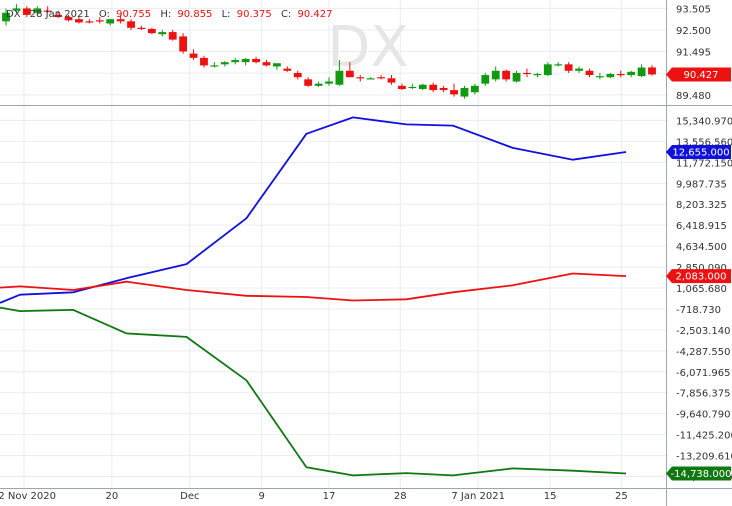 The image size is (732, 506). Describe the element at coordinates (28, 496) in the screenshot. I see `x-tick-label: 12 Nov 2020` at that location.